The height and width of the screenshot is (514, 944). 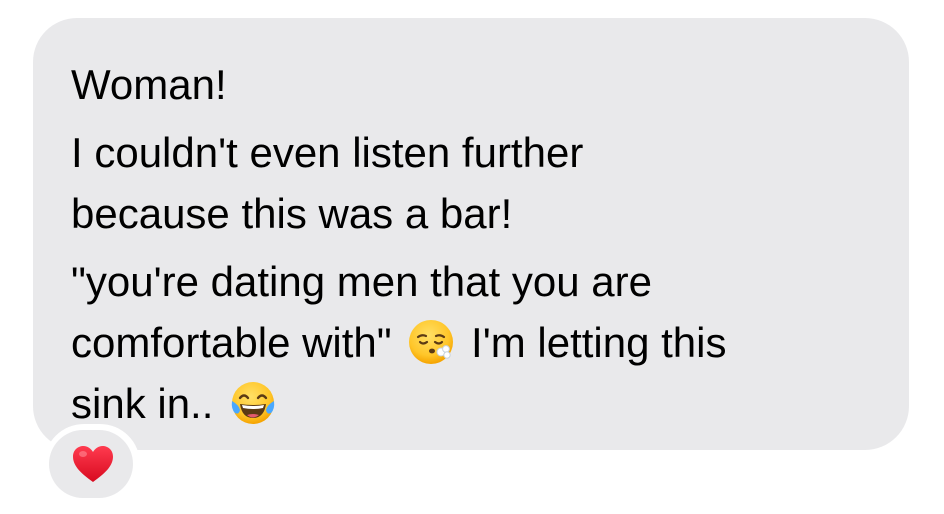 I want to click on red-heart-icon, so click(x=93, y=464).